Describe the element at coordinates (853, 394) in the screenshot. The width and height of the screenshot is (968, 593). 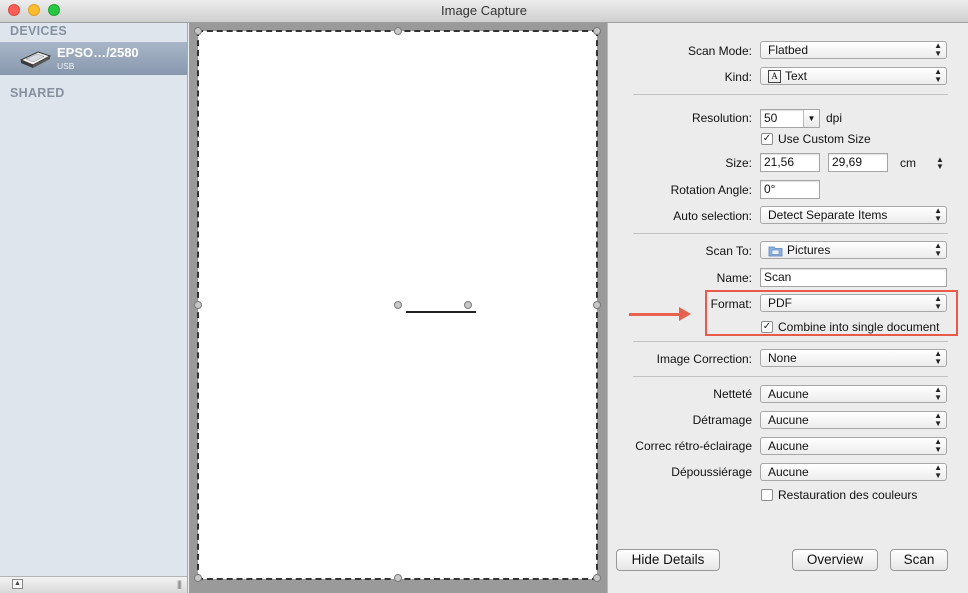
I see `nettete-popup: Aucune ▲ ▼` at that location.